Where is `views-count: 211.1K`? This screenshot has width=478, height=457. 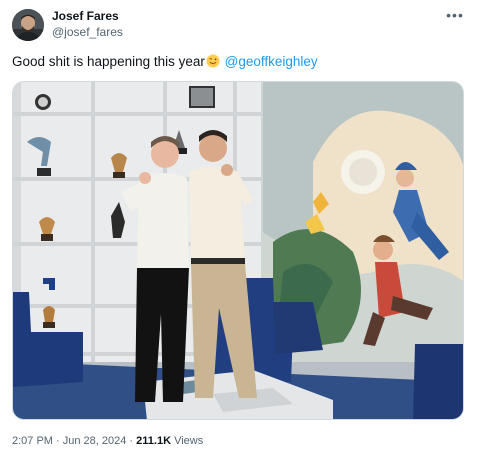 views-count: 211.1K is located at coordinates (154, 441).